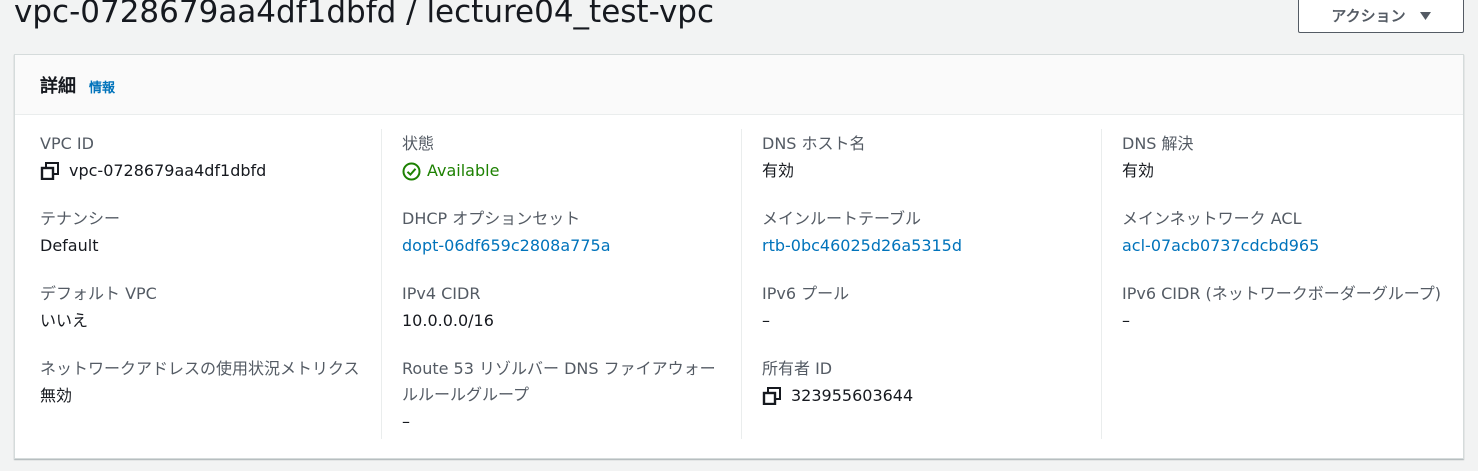 The width and height of the screenshot is (1478, 471). Describe the element at coordinates (168, 170) in the screenshot. I see `vpc-id-value: vpc-0728679aa4df1dbfd` at that location.